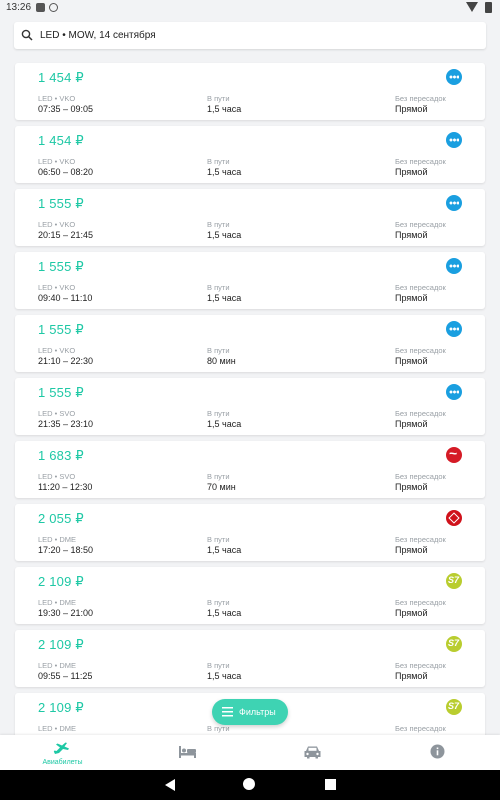 This screenshot has height=800, width=500. What do you see at coordinates (221, 361) in the screenshot?
I see `flight-duration: 80 мин` at bounding box center [221, 361].